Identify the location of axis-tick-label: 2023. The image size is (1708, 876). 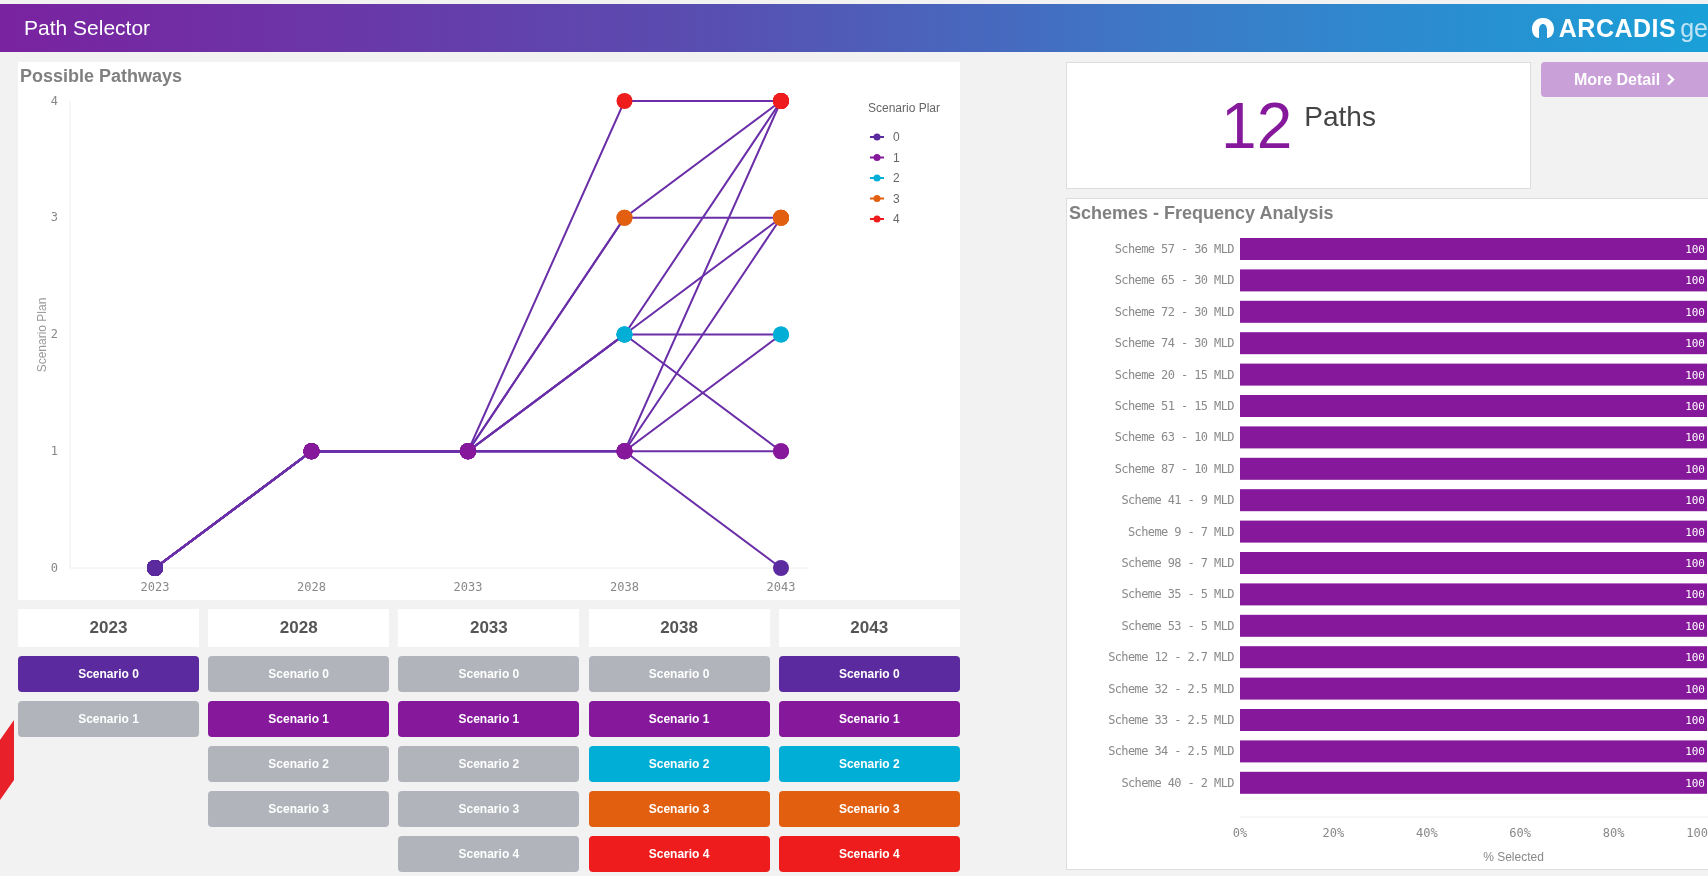
(155, 587).